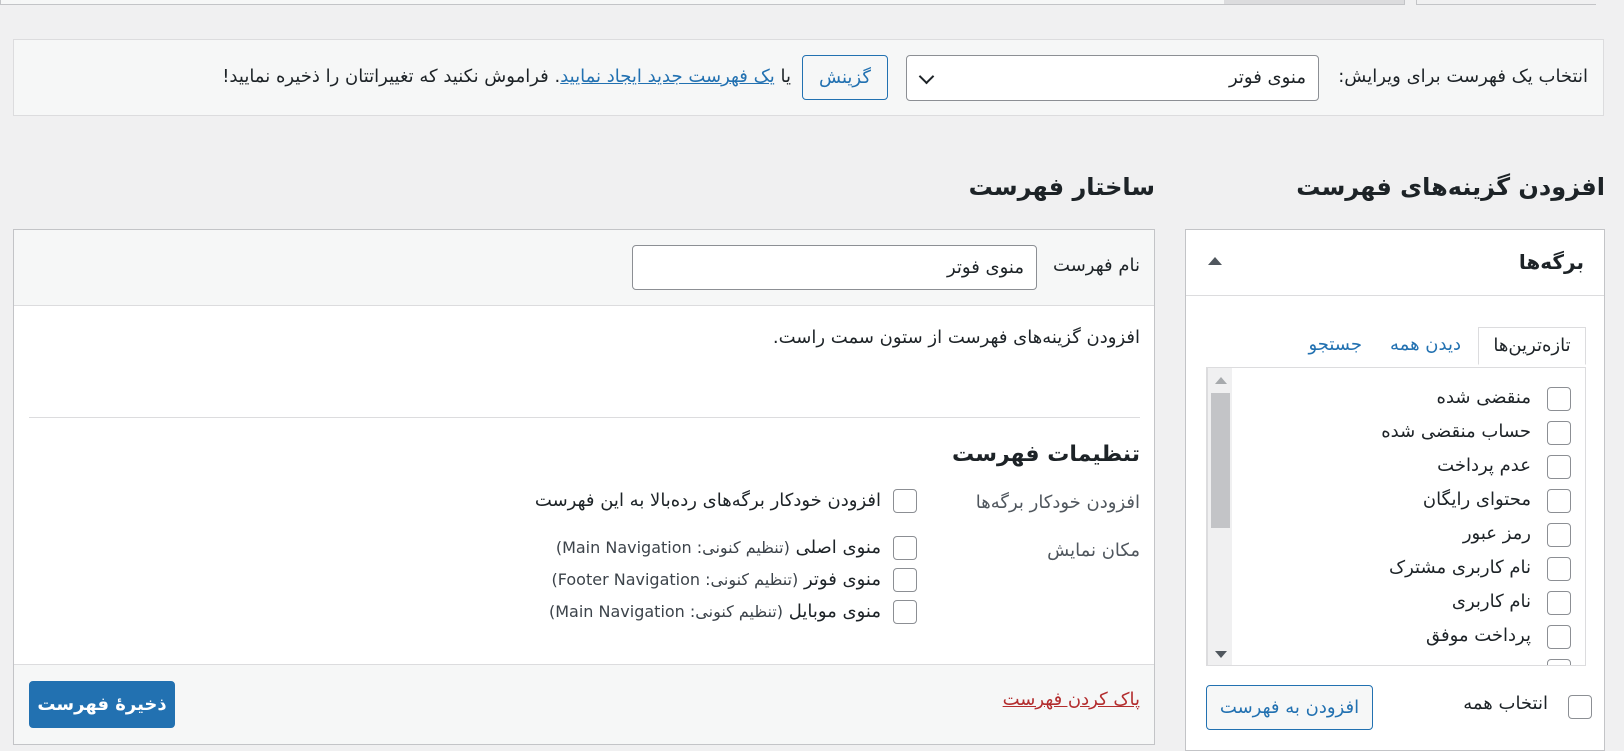  I want to click on item-label: نام کاربری مشترک, so click(1459, 567).